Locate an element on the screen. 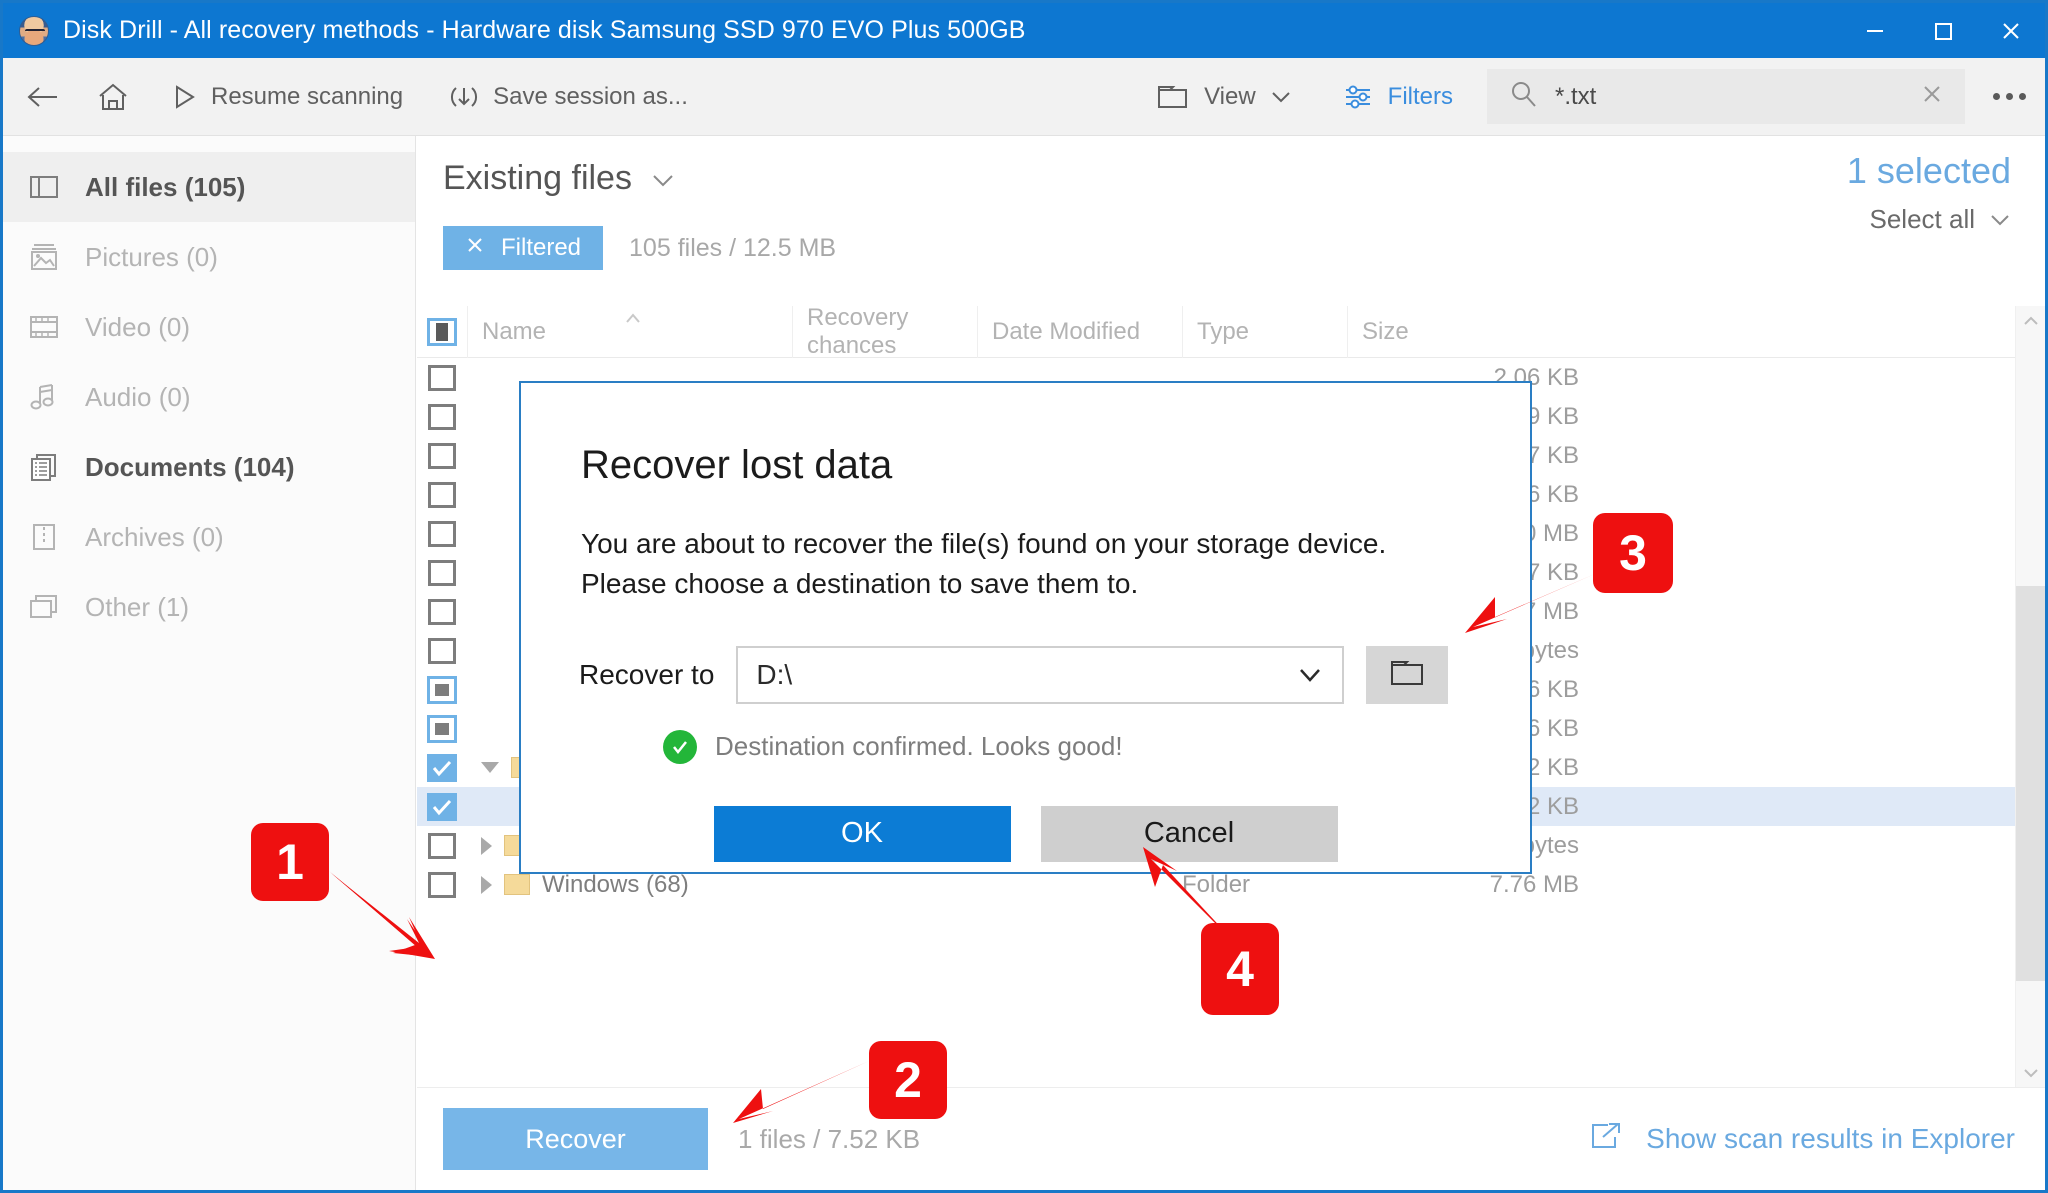  sidebar-item-pictures: Pictures (0) is located at coordinates (209, 257).